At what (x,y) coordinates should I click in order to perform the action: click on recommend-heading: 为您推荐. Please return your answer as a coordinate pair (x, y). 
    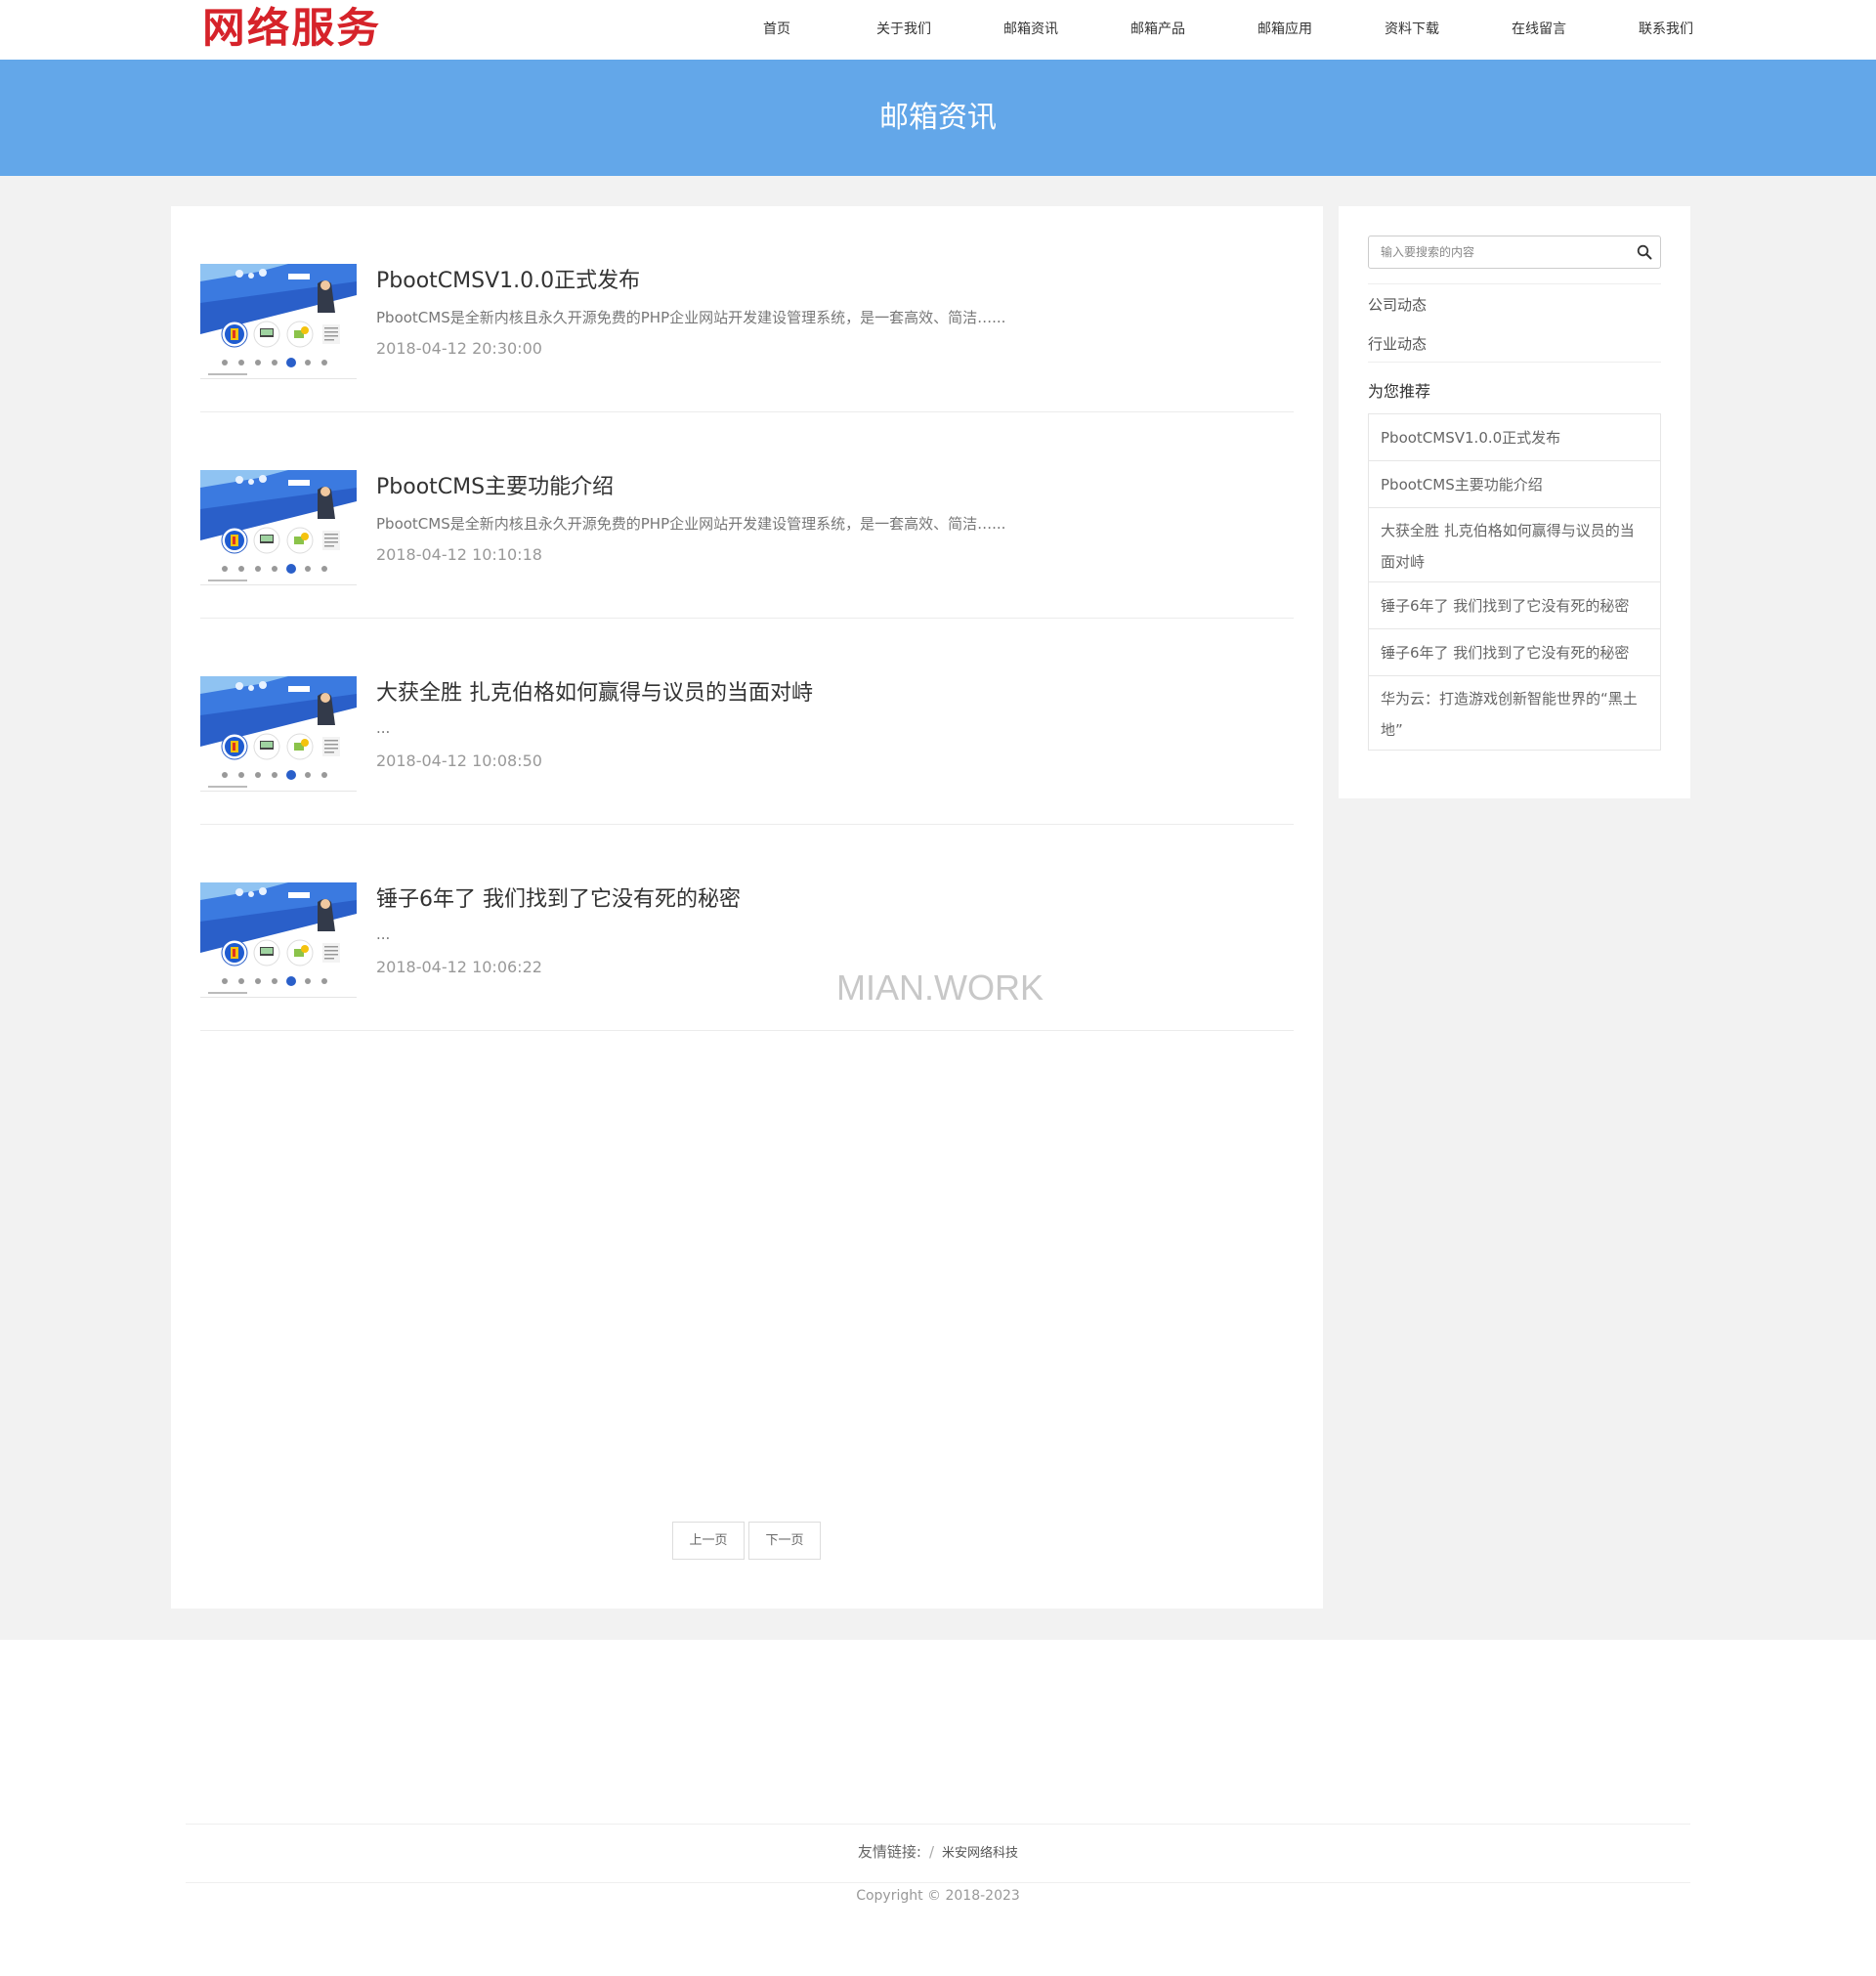
    Looking at the image, I should click on (1399, 392).